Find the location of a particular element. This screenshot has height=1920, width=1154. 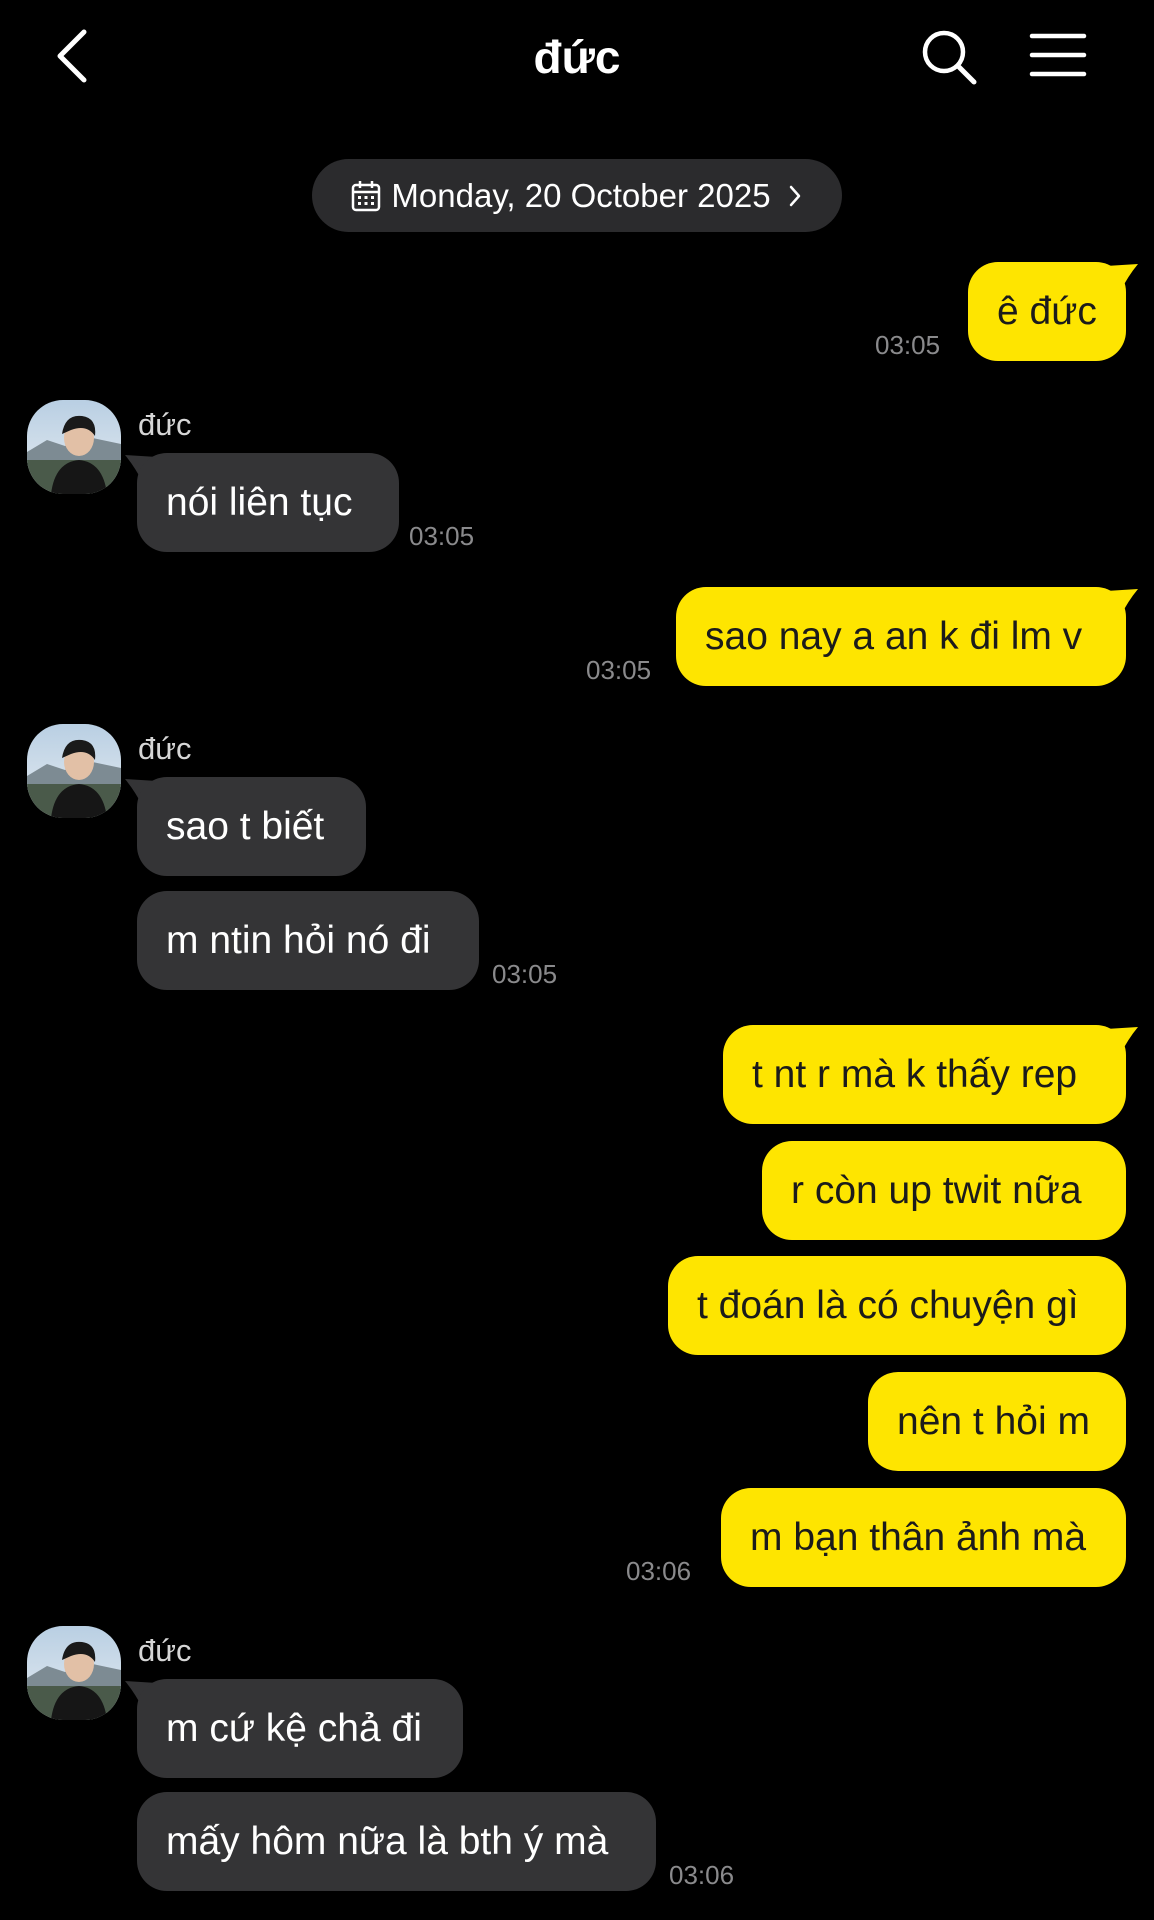

message-bubble: mấy hôm nữa là bth ý mà is located at coordinates (396, 1841).